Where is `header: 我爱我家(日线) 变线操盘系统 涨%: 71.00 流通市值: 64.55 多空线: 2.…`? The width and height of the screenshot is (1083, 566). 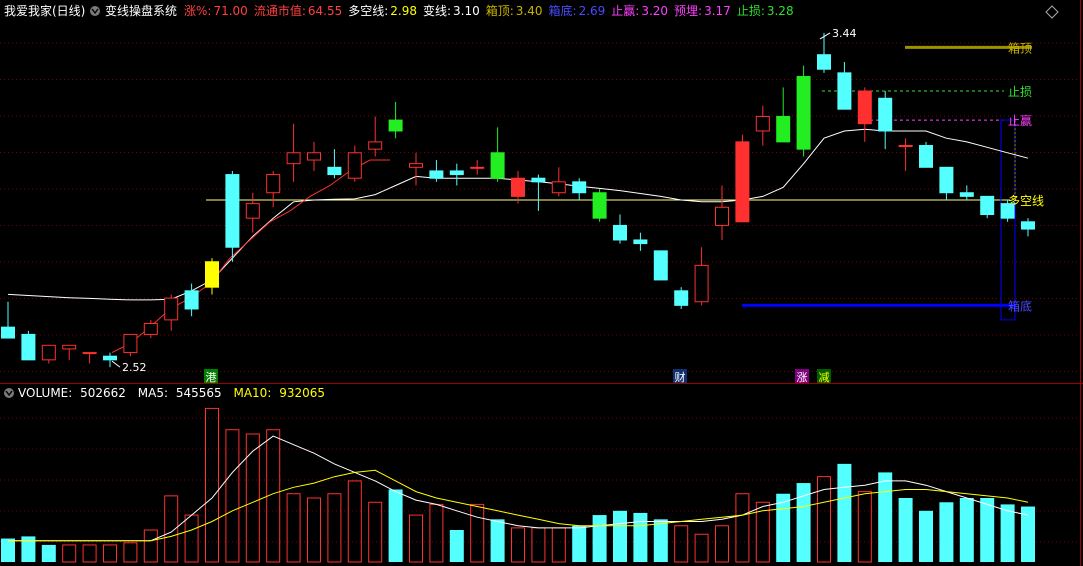
header: 我爱我家(日线) 变线操盘系统 涨%: 71.00 流通市值: 64.55 多空线: 2.… is located at coordinates (531, 11).